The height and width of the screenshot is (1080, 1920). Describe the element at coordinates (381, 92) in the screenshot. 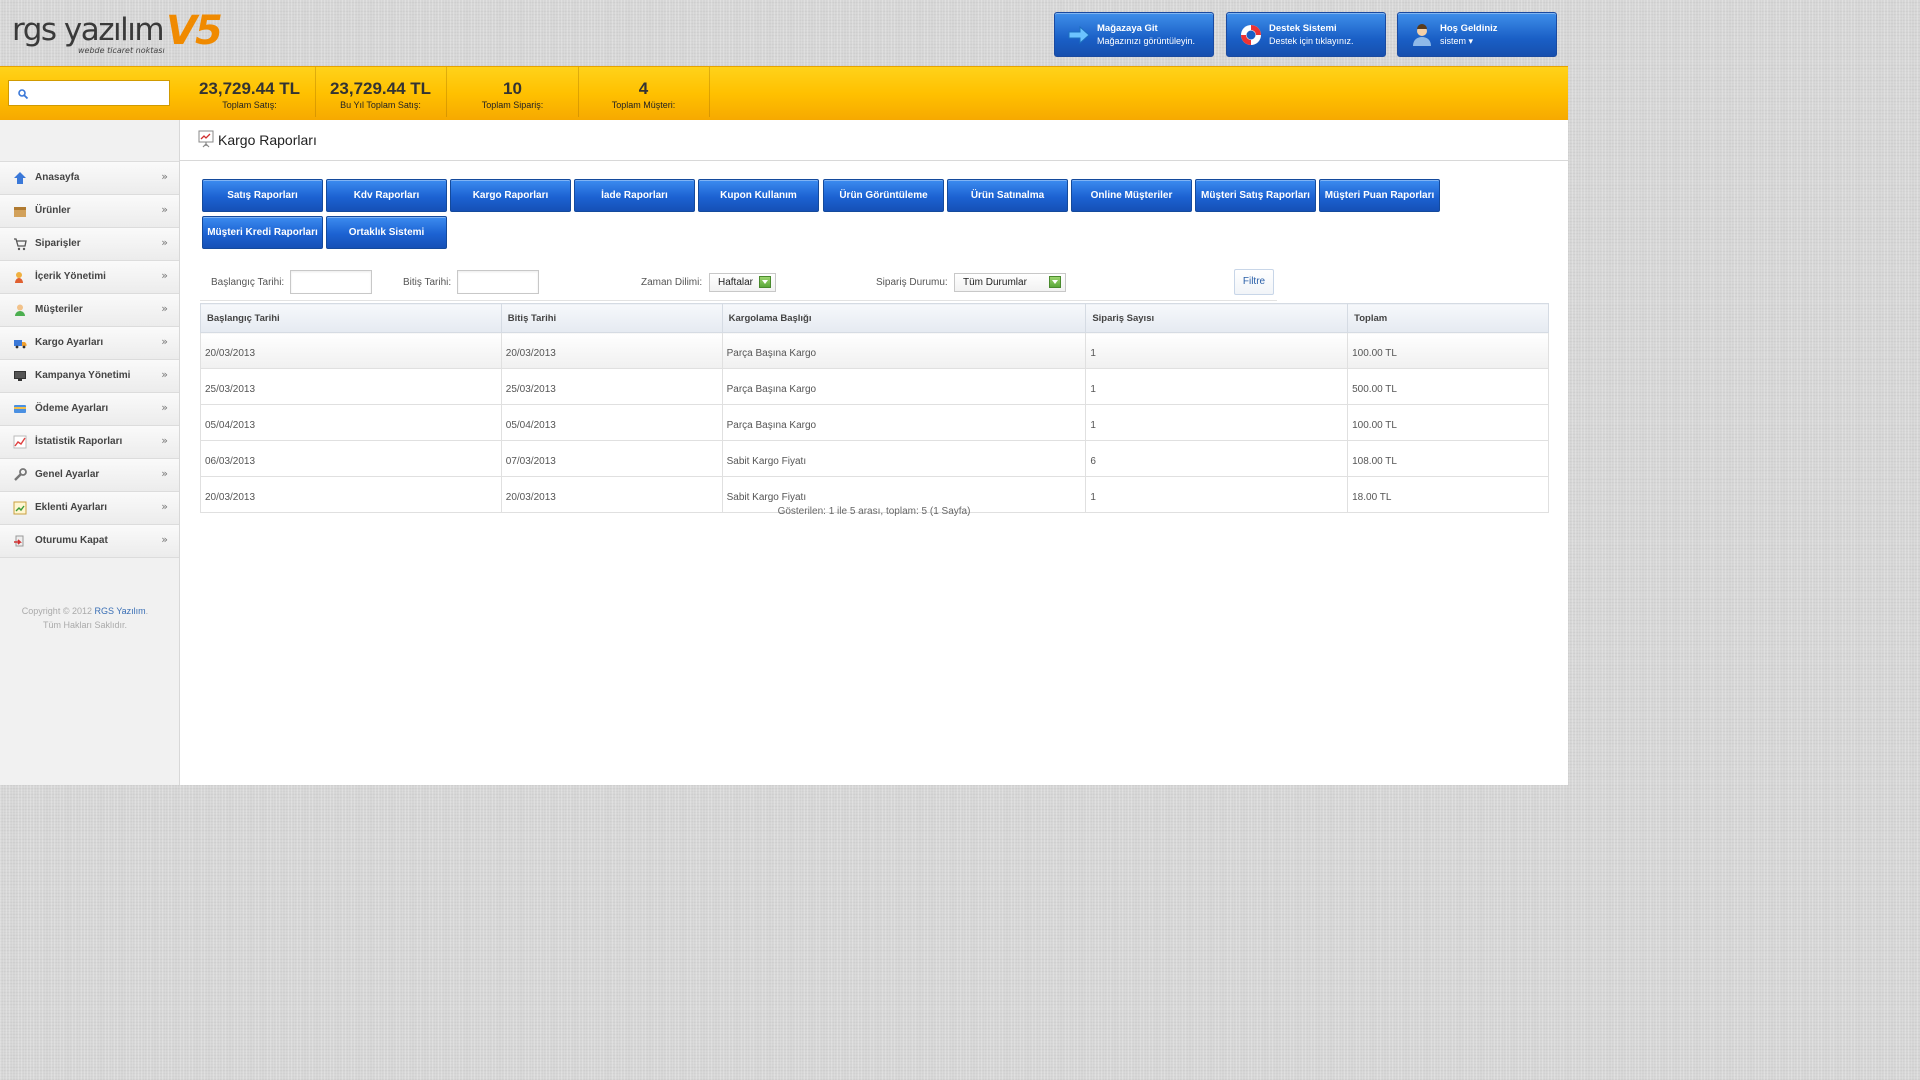

I see `stat-year-sales: 23,729.44 TL Bu Yıl Toplam Satış:` at that location.